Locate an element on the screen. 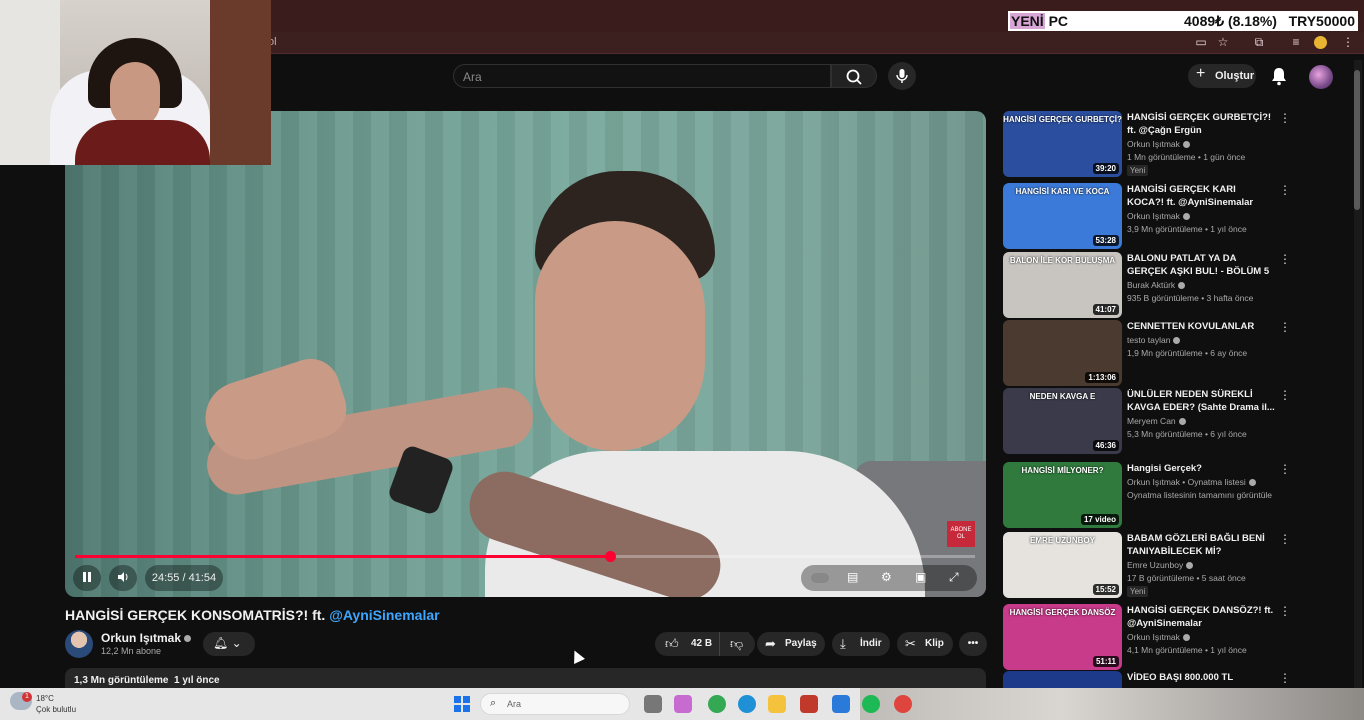 This screenshot has width=1364, height=720. autoplay-toggle is located at coordinates (820, 578).